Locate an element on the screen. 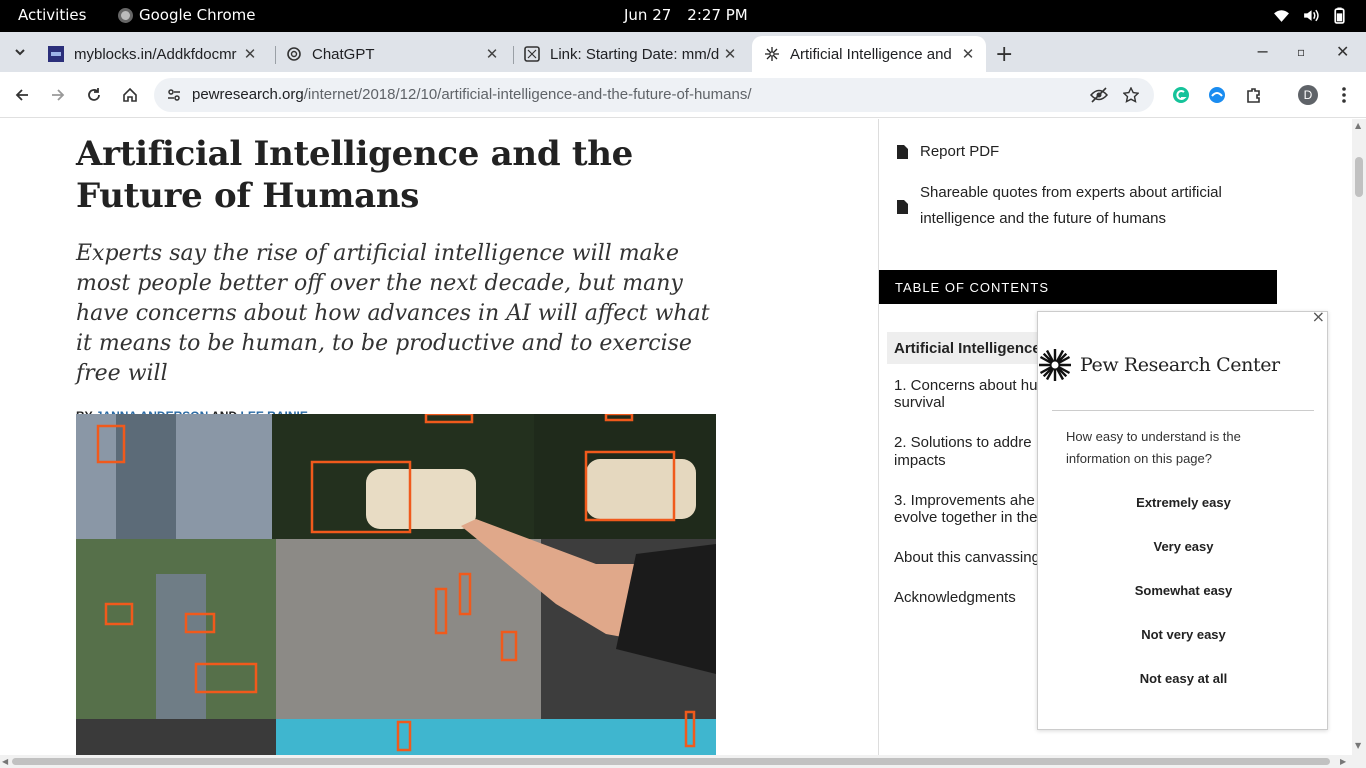 The width and height of the screenshot is (1366, 768). maximize-button: ▫ is located at coordinates (1301, 52).